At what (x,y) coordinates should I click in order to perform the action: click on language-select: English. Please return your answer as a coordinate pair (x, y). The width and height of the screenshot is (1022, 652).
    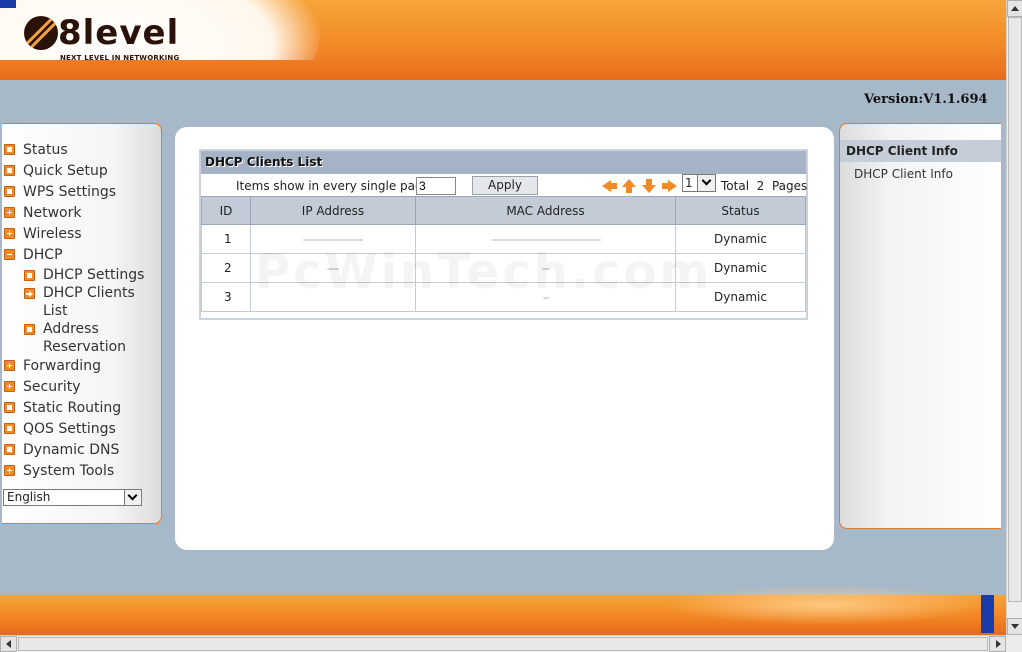
    Looking at the image, I should click on (72, 497).